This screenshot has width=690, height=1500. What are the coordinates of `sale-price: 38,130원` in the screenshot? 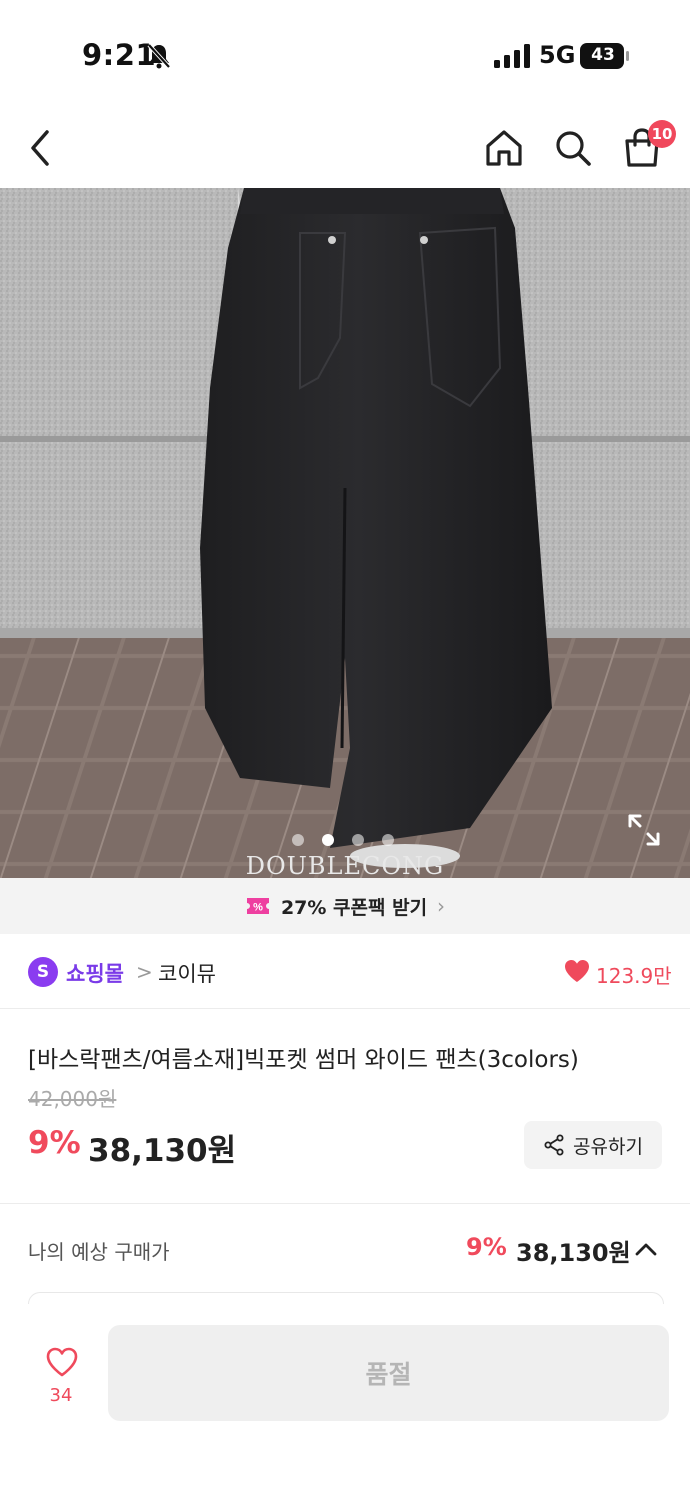 It's located at (162, 1151).